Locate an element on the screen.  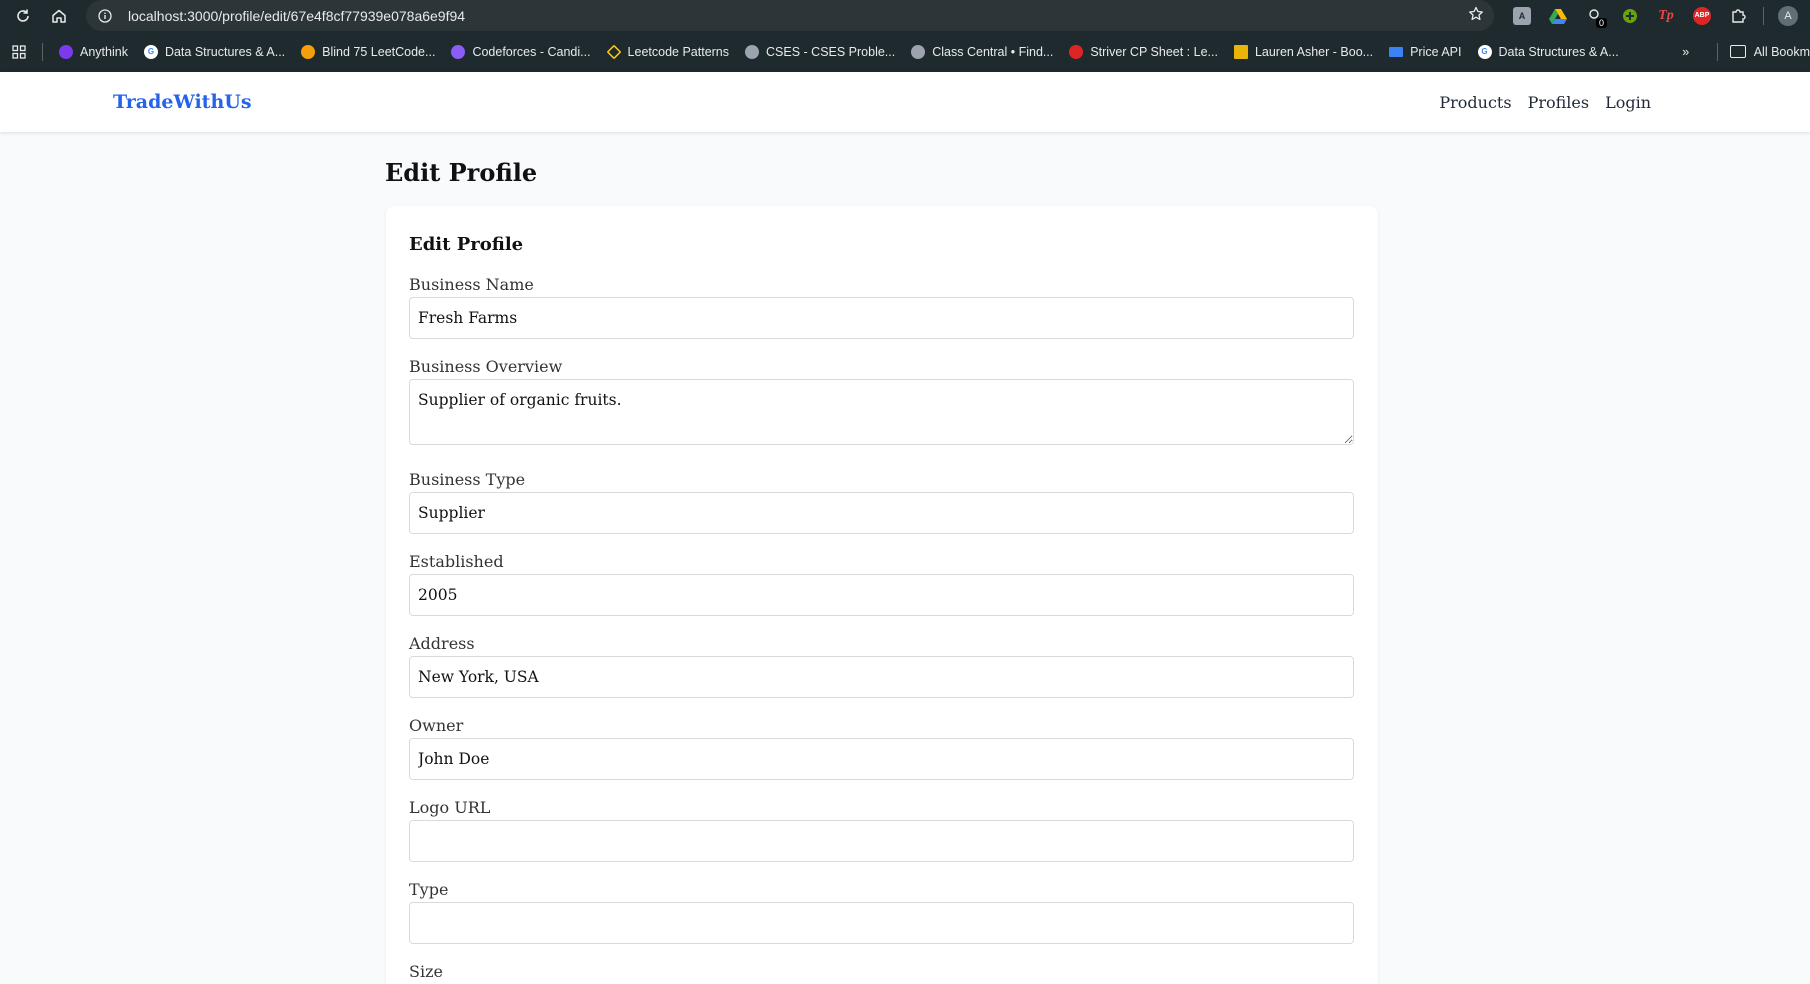
tp-icon: Tp is located at coordinates (1666, 15).